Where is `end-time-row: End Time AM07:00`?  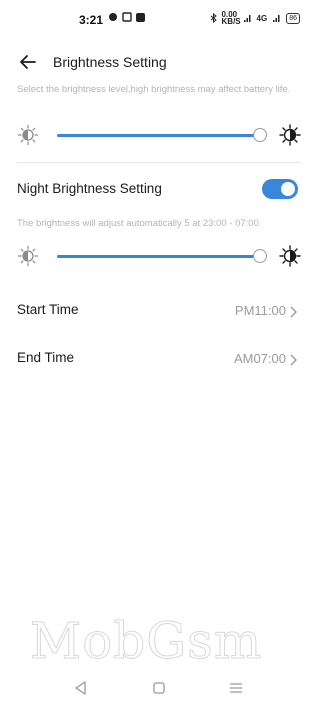 end-time-row: End Time AM07:00 is located at coordinates (159, 359).